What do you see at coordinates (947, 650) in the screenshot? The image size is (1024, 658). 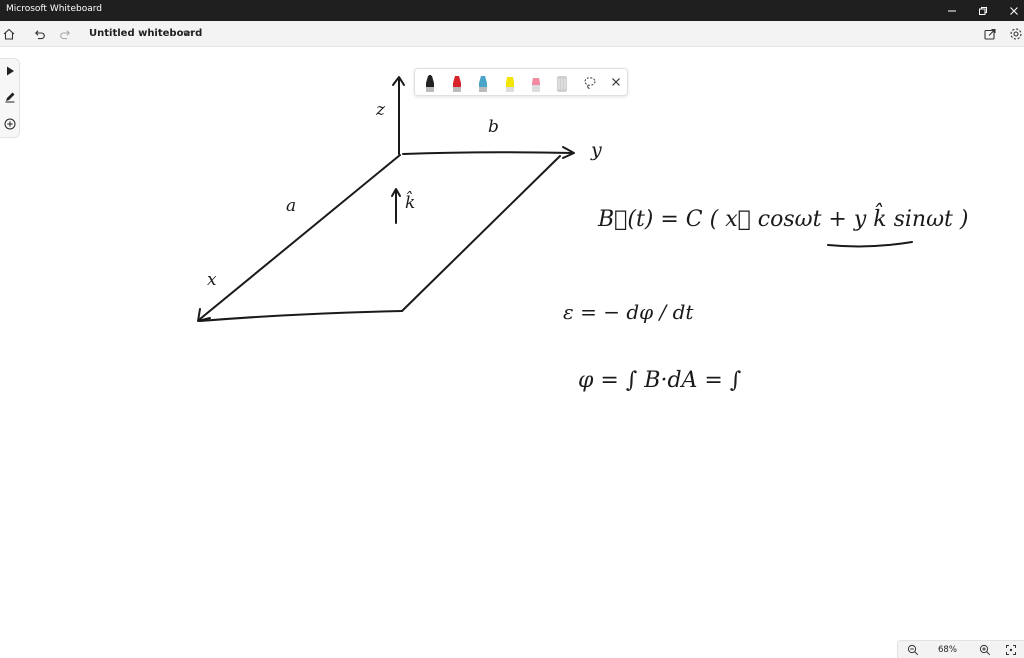 I see `zoom-level: 68%` at bounding box center [947, 650].